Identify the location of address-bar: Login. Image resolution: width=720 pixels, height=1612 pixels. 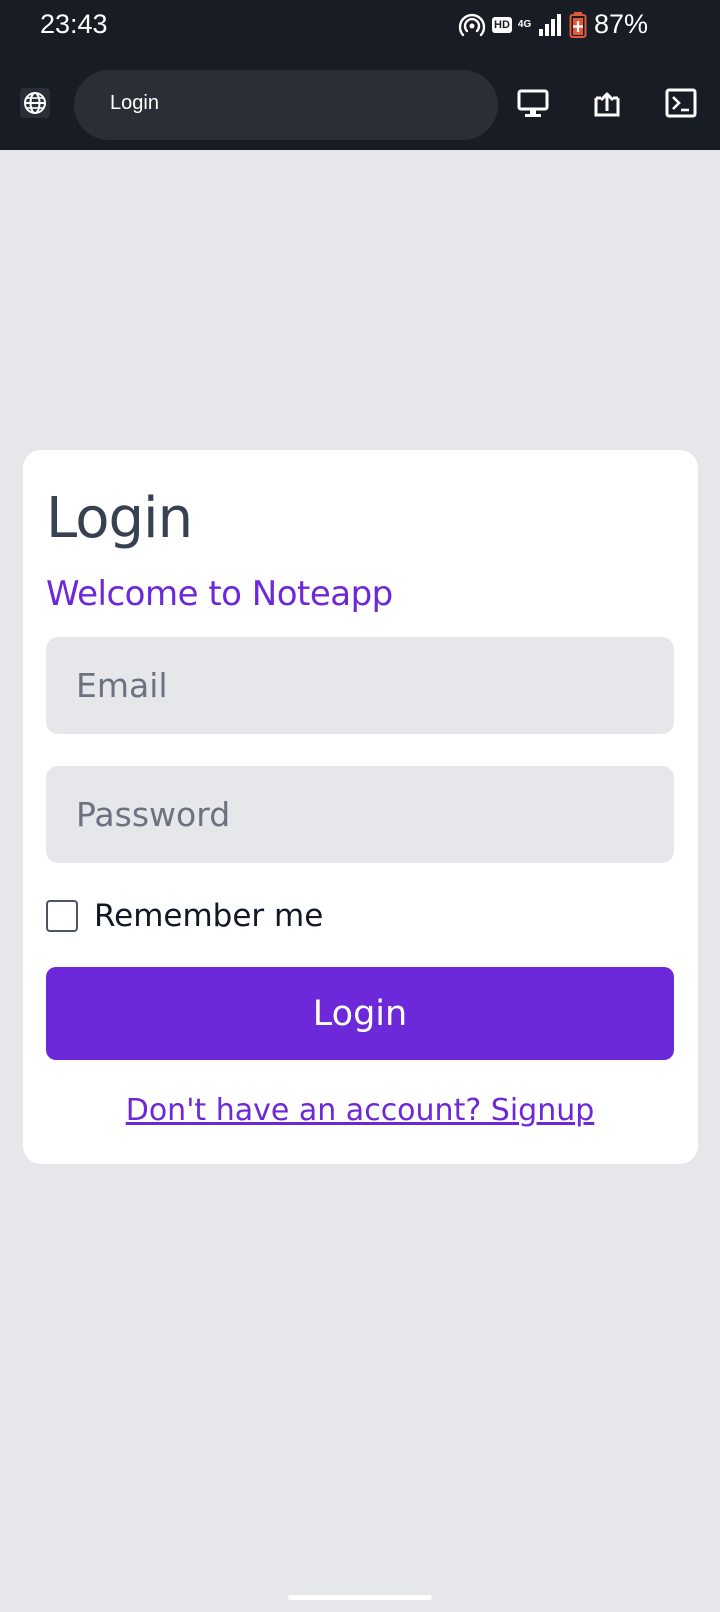
(286, 105).